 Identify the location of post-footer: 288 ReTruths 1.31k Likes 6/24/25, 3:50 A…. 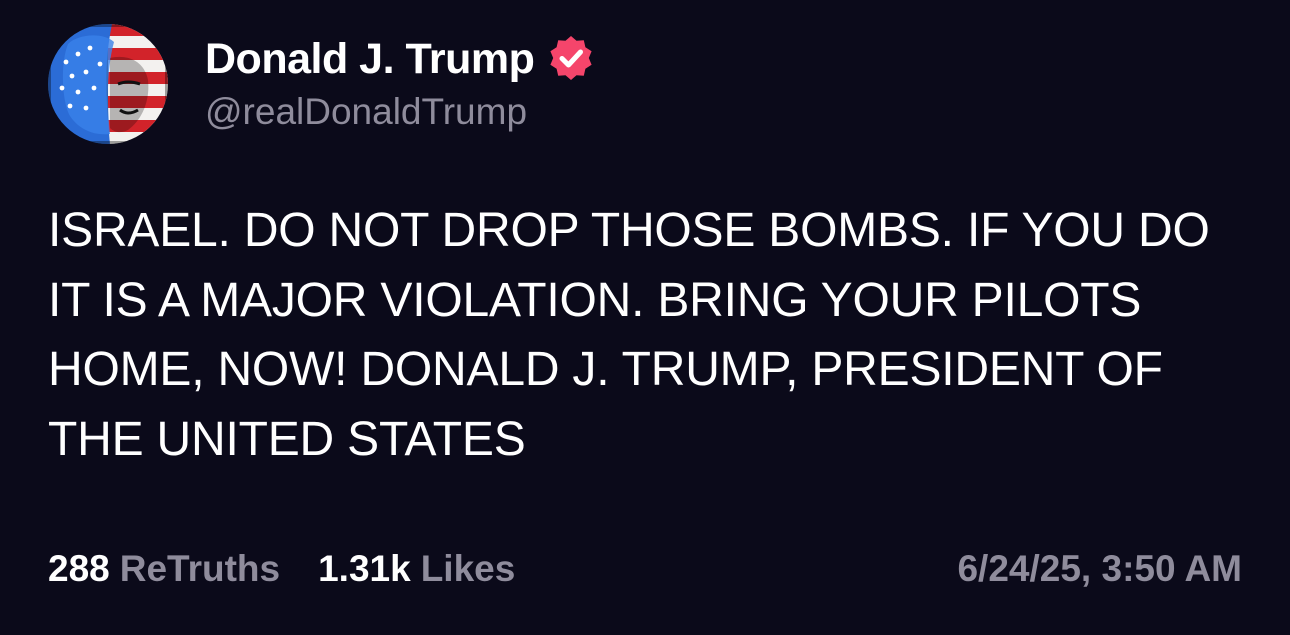
(645, 569).